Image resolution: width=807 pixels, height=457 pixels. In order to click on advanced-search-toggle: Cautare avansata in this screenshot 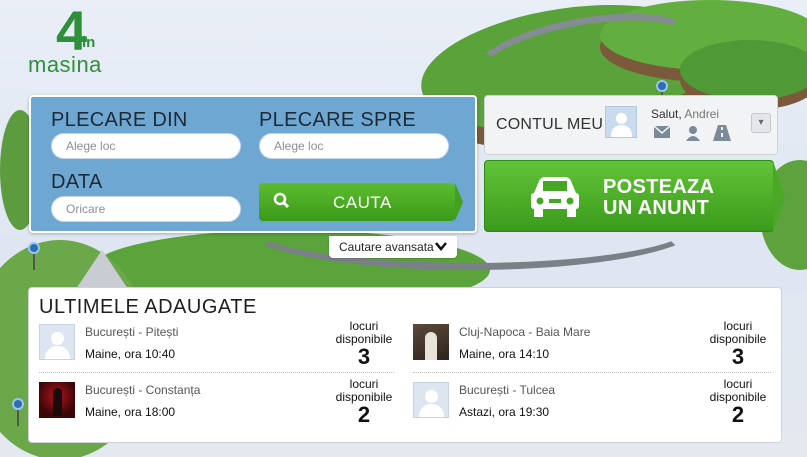, I will do `click(393, 247)`.